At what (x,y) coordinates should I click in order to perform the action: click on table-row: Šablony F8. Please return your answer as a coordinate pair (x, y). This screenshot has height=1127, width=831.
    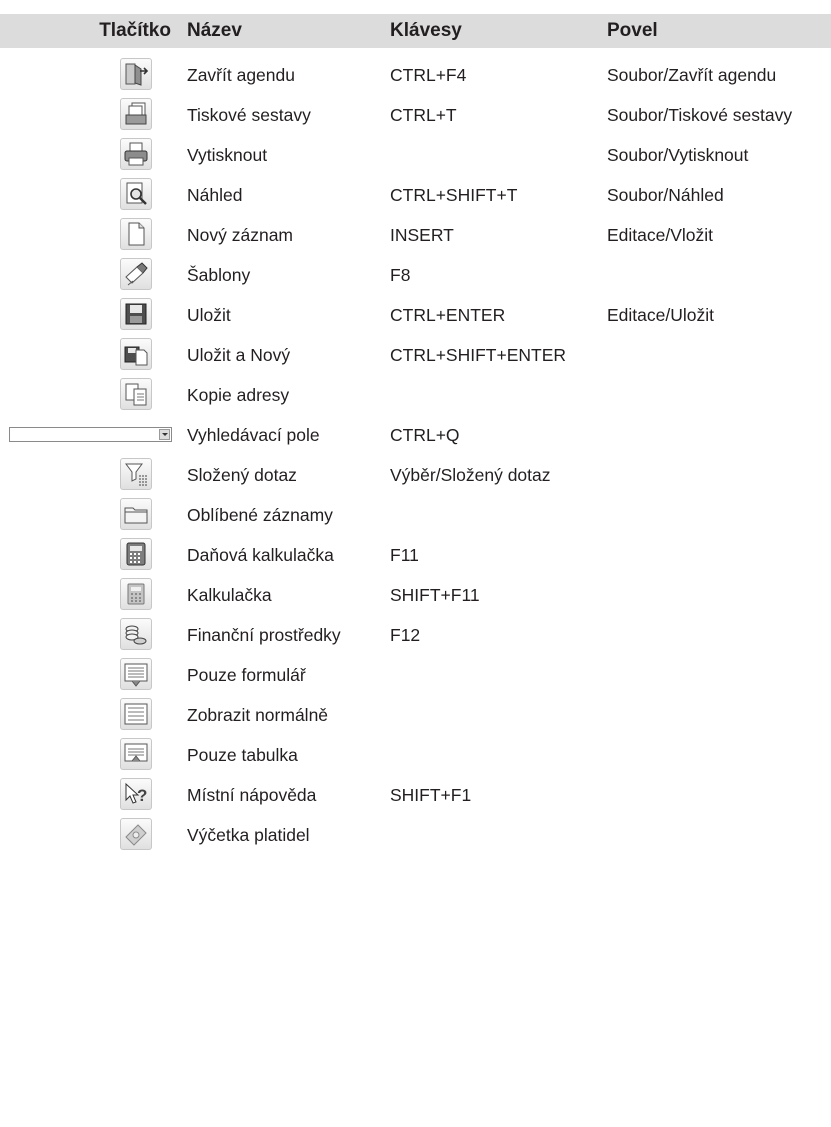
    Looking at the image, I should click on (415, 275).